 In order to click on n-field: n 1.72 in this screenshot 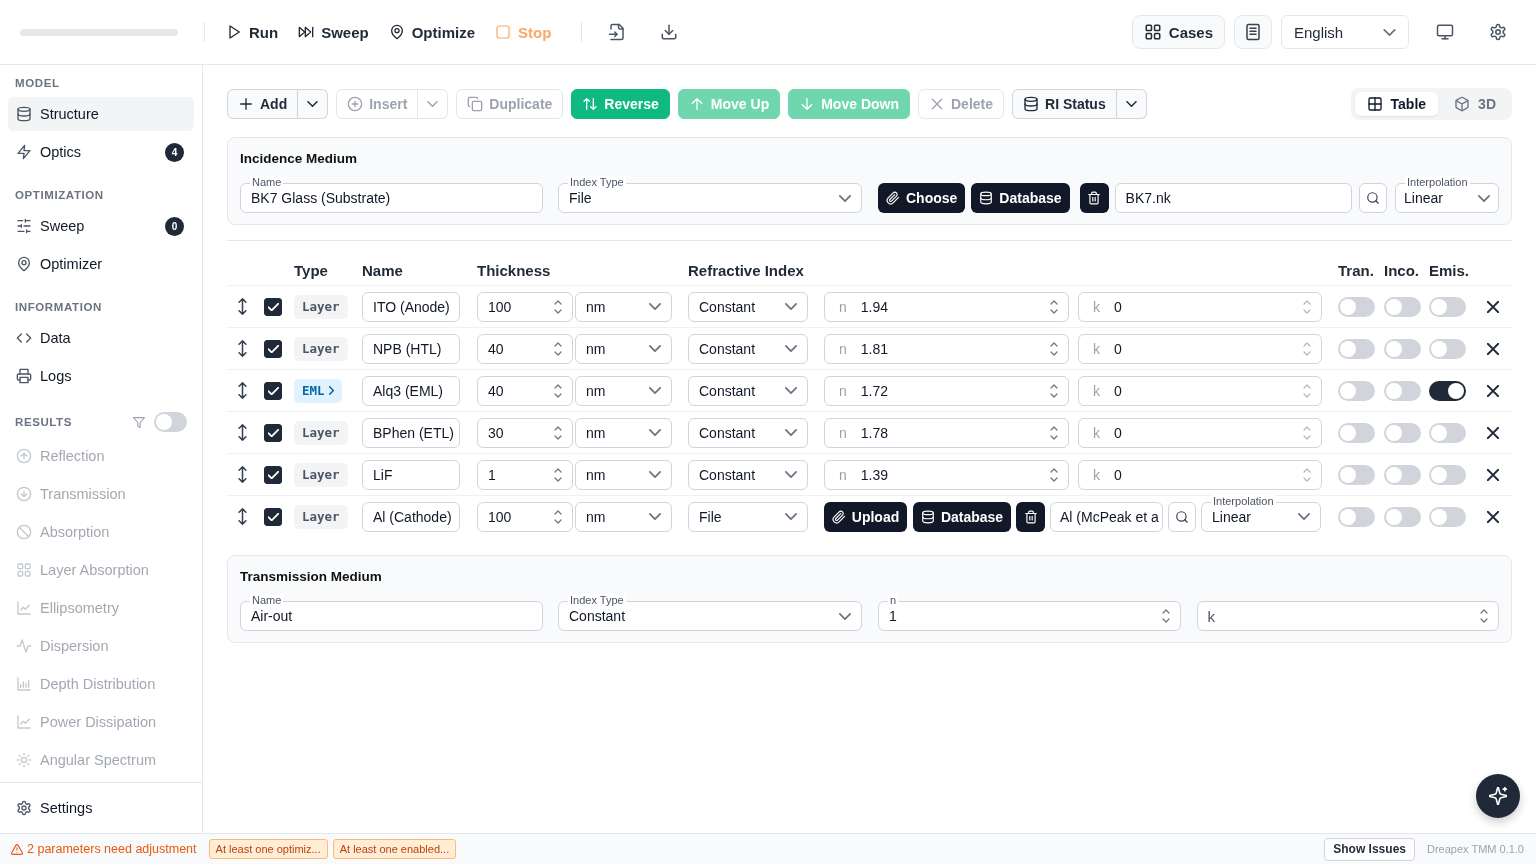, I will do `click(946, 390)`.